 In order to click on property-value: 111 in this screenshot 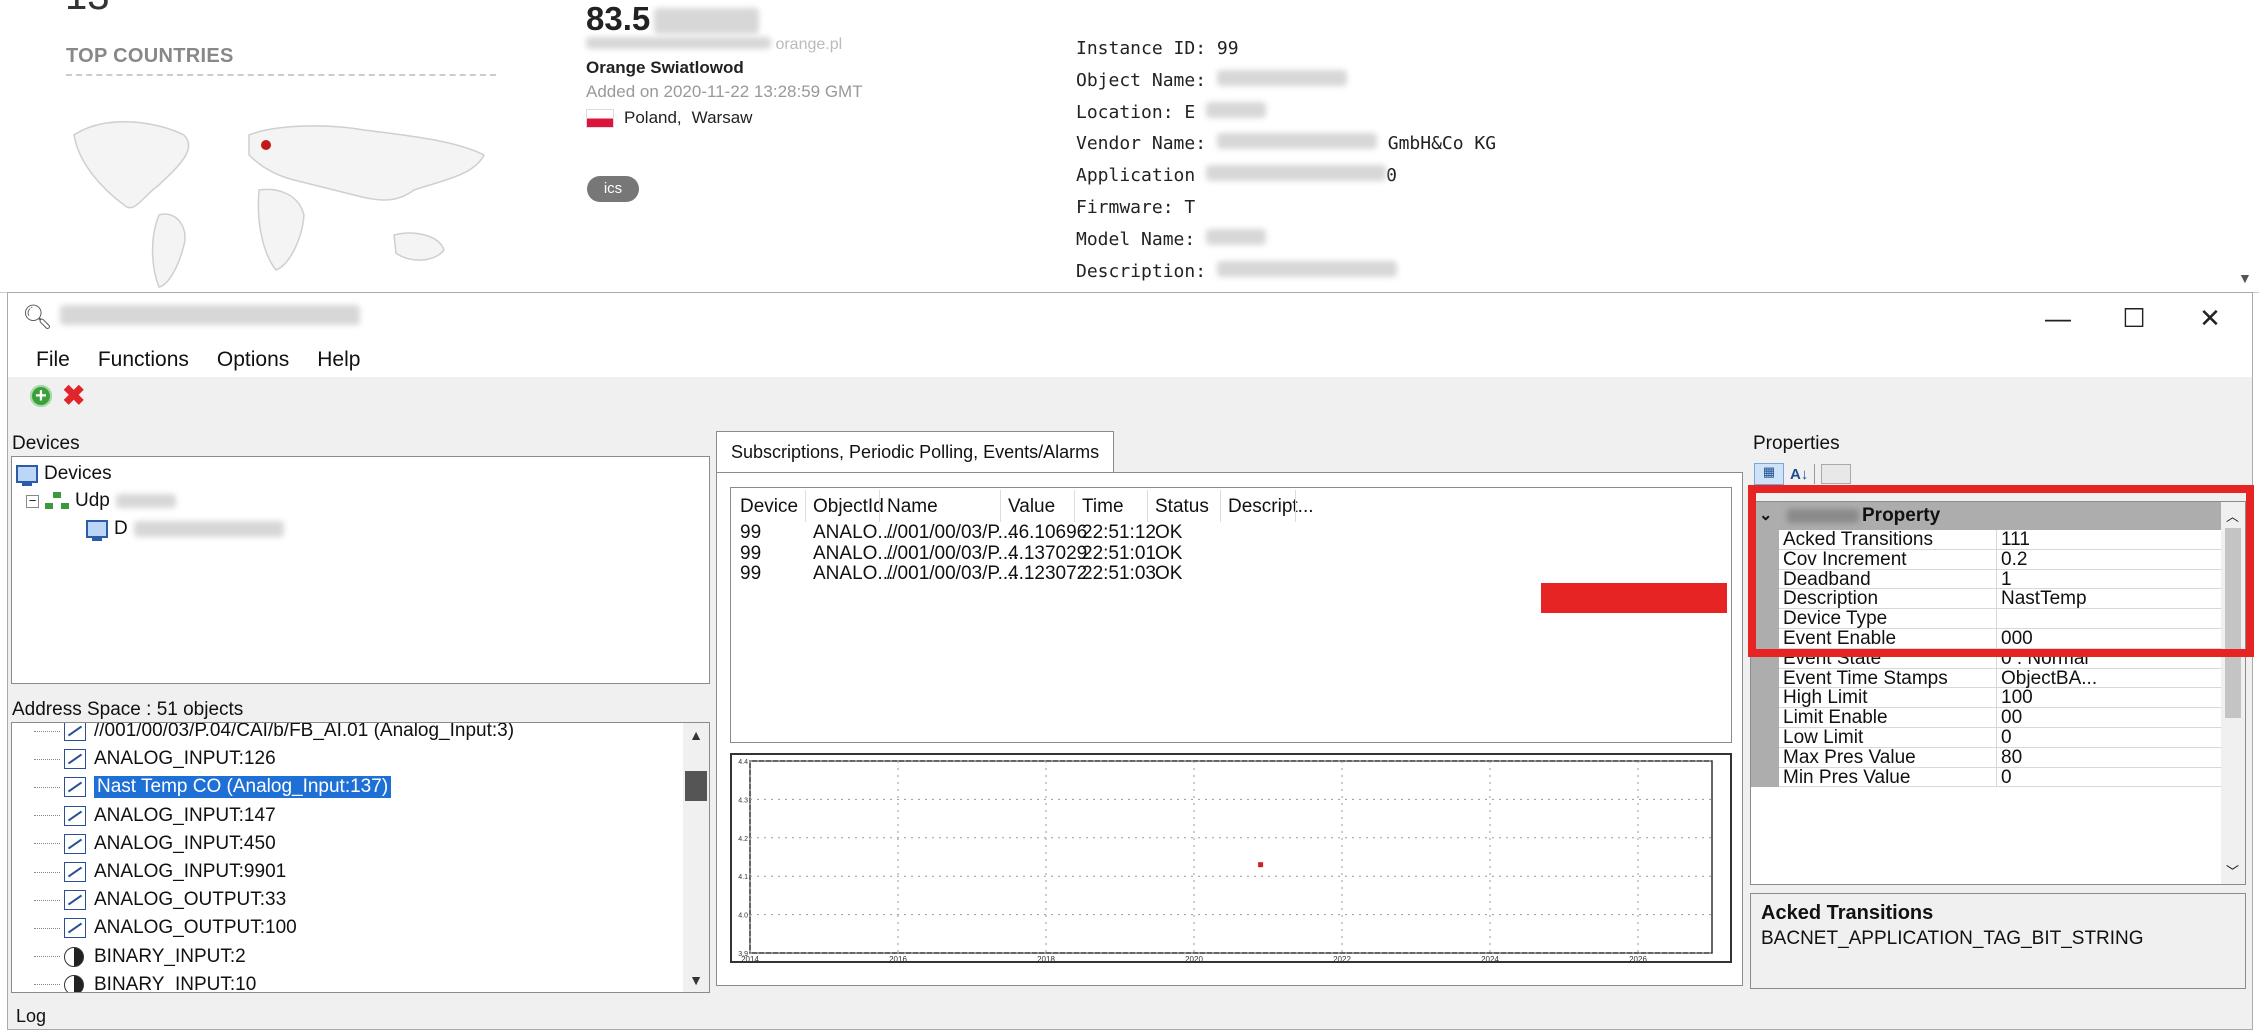, I will do `click(2109, 540)`.